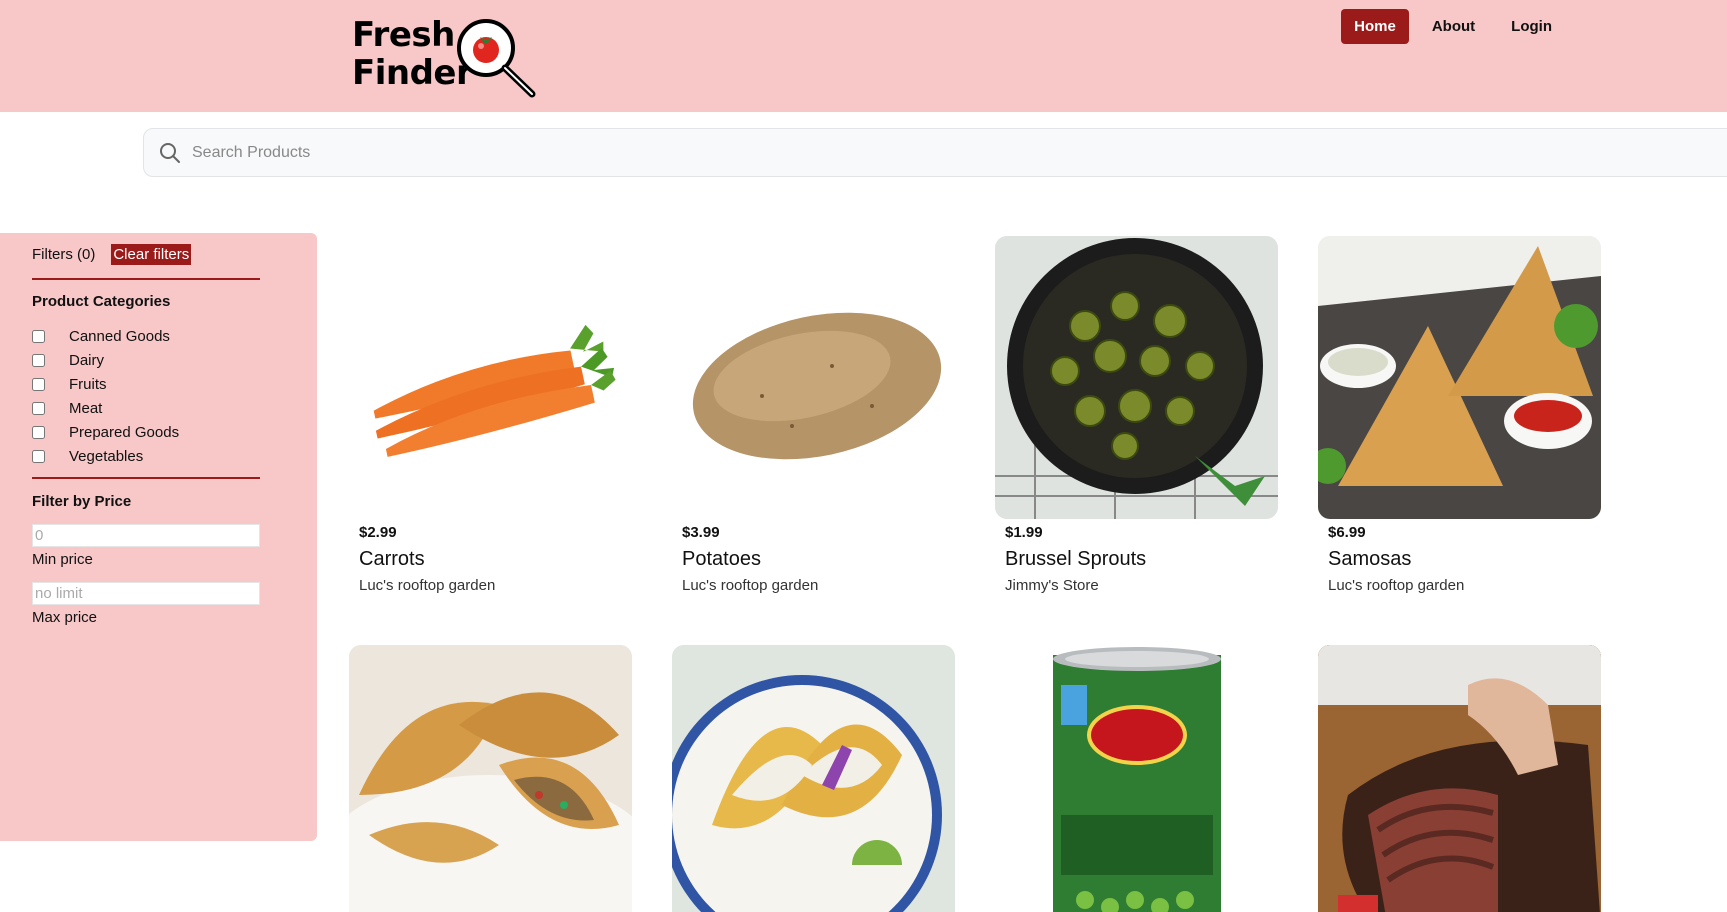  Describe the element at coordinates (105, 408) in the screenshot. I see `category-meat: Meat` at that location.